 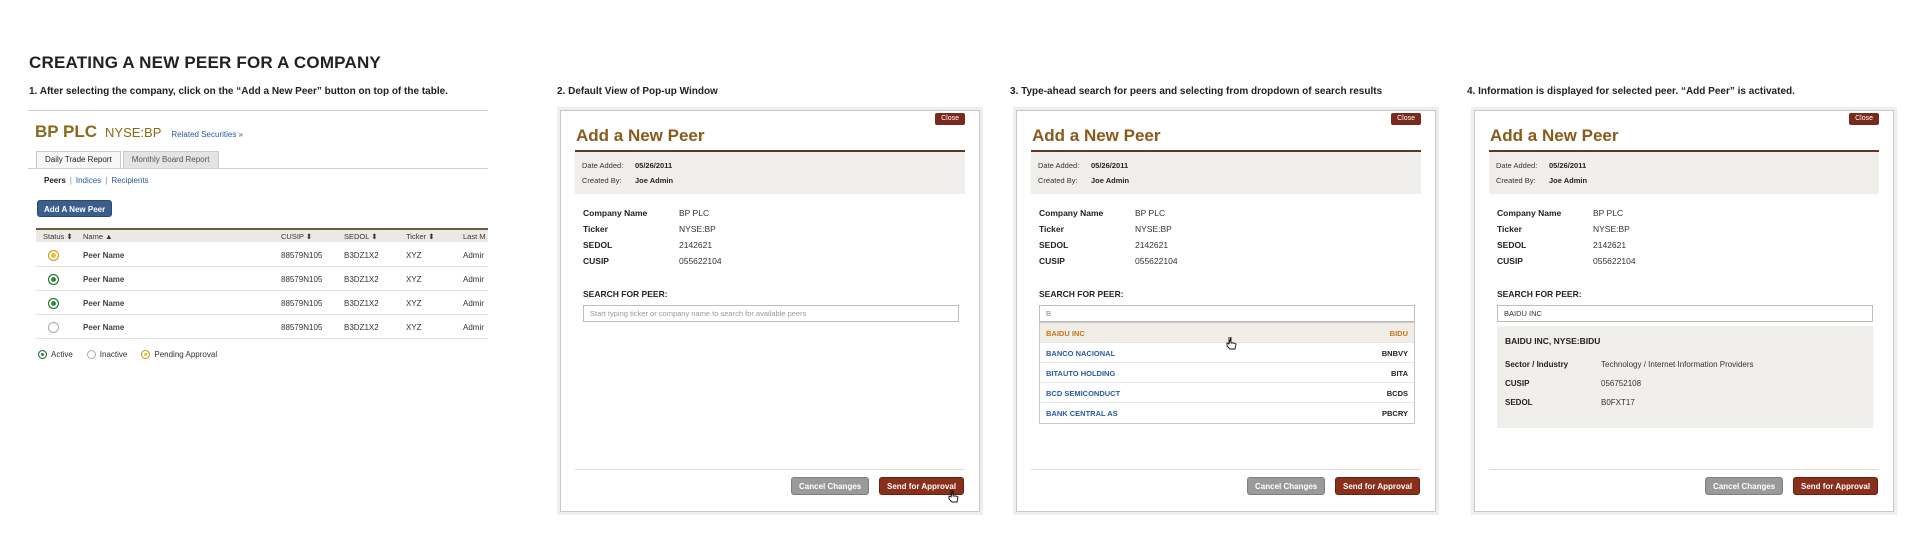 I want to click on list-item: BITAUTO HOLDING BITA, so click(x=1227, y=373).